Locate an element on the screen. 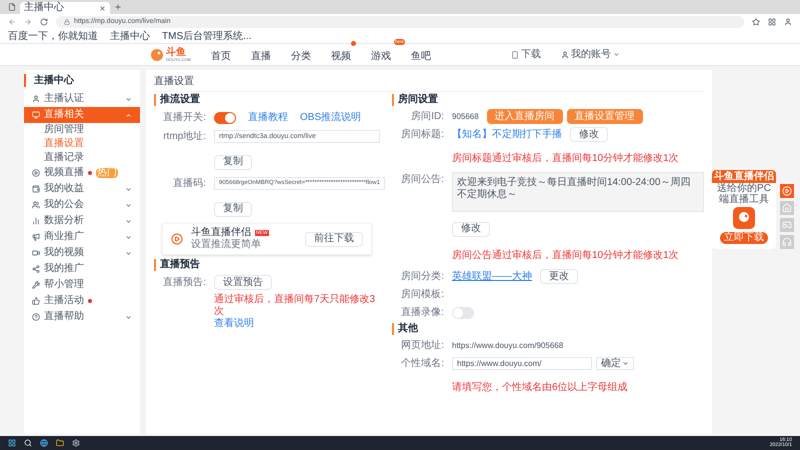 The height and width of the screenshot is (450, 800). sidebar-item: 商业推广 is located at coordinates (82, 237).